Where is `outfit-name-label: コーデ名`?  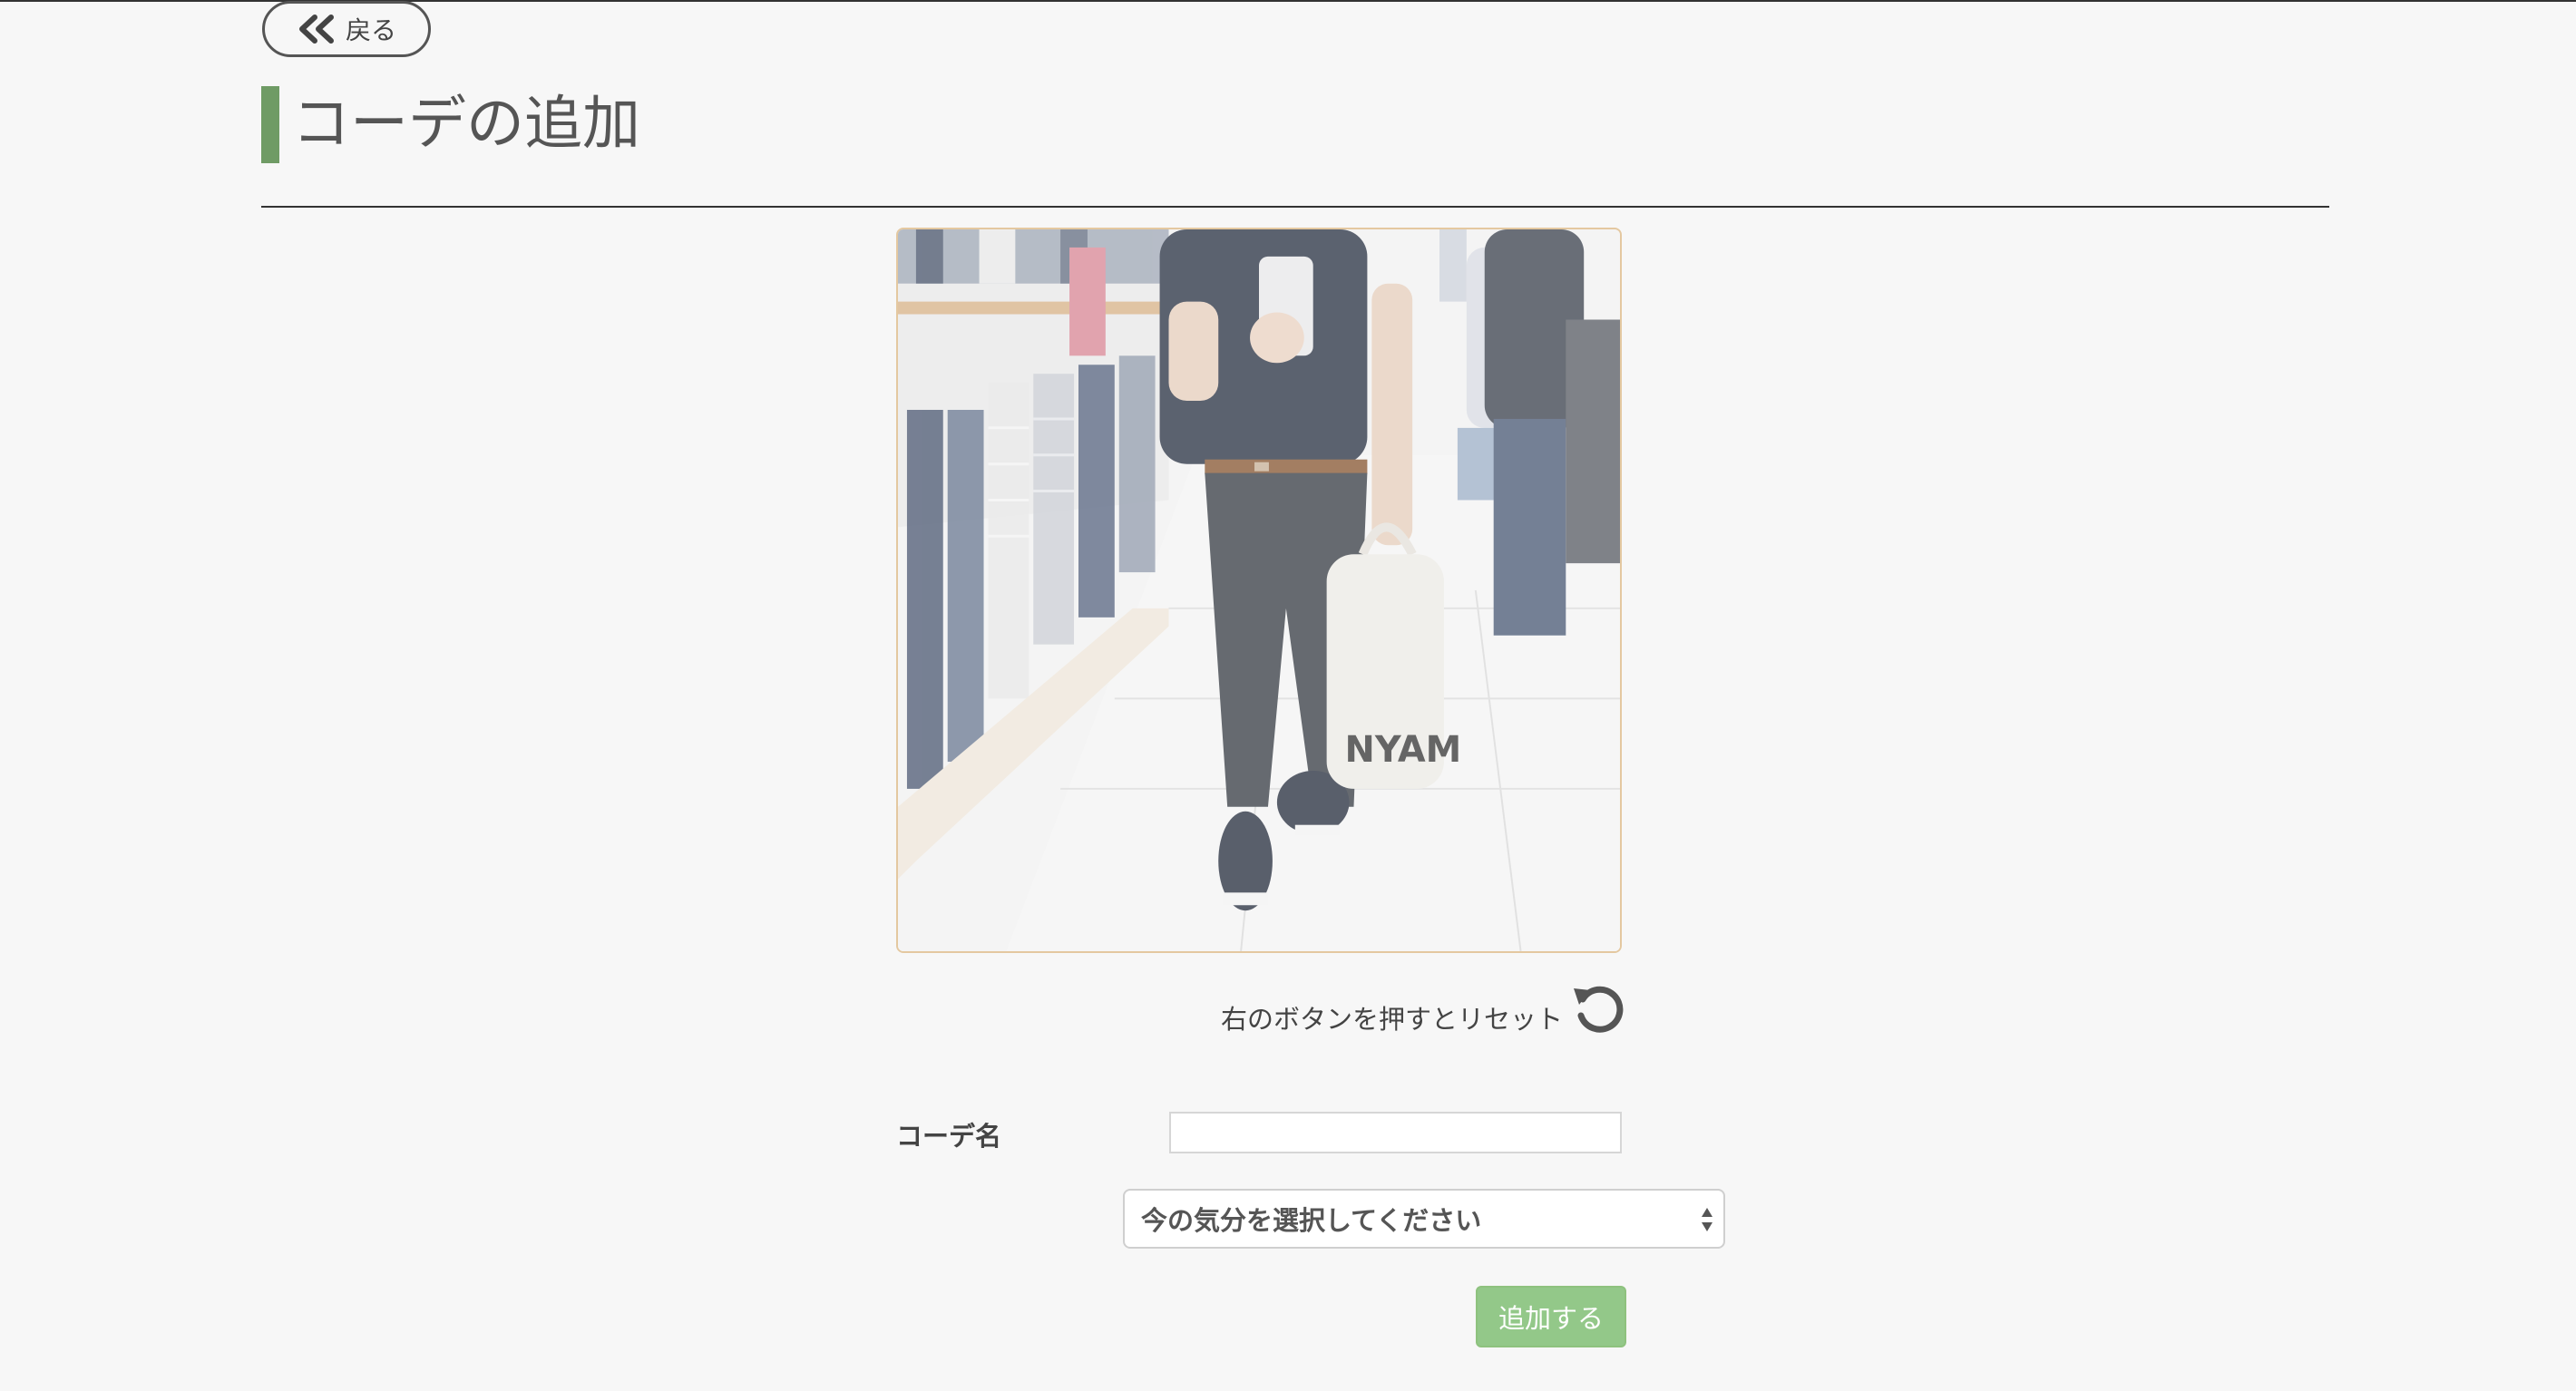
outfit-name-label: コーデ名 is located at coordinates (949, 1136).